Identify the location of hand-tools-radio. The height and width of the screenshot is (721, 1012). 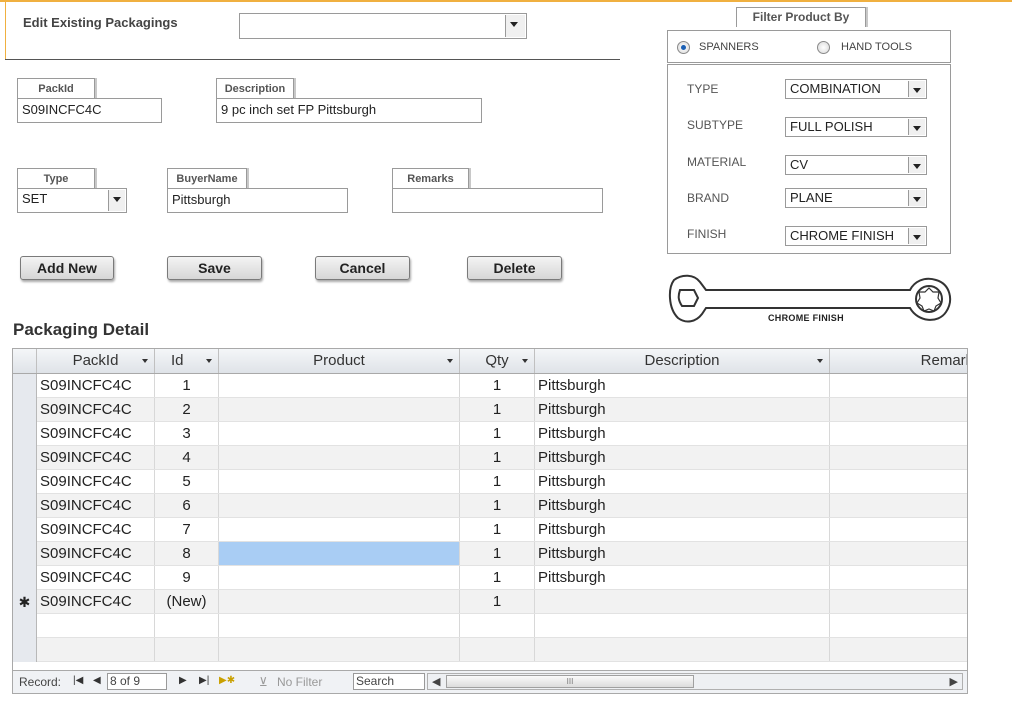
(823, 47).